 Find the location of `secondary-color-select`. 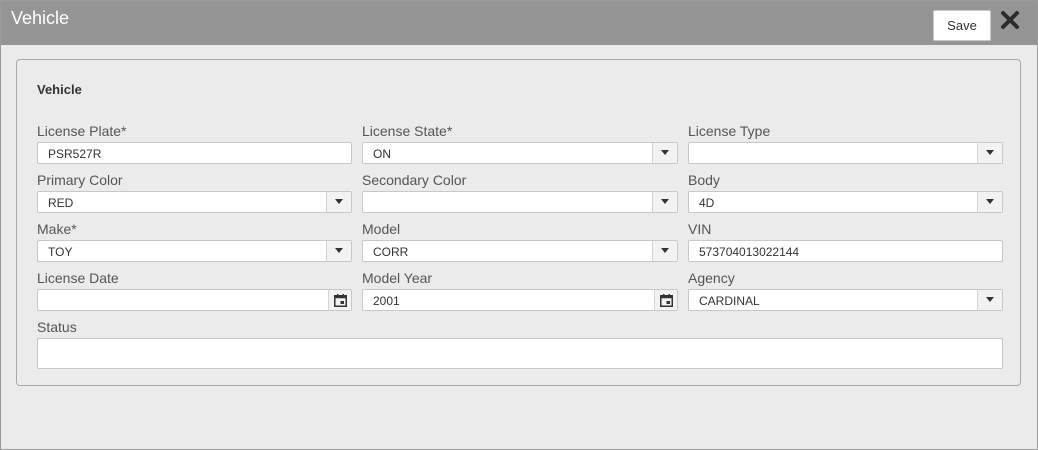

secondary-color-select is located at coordinates (520, 202).